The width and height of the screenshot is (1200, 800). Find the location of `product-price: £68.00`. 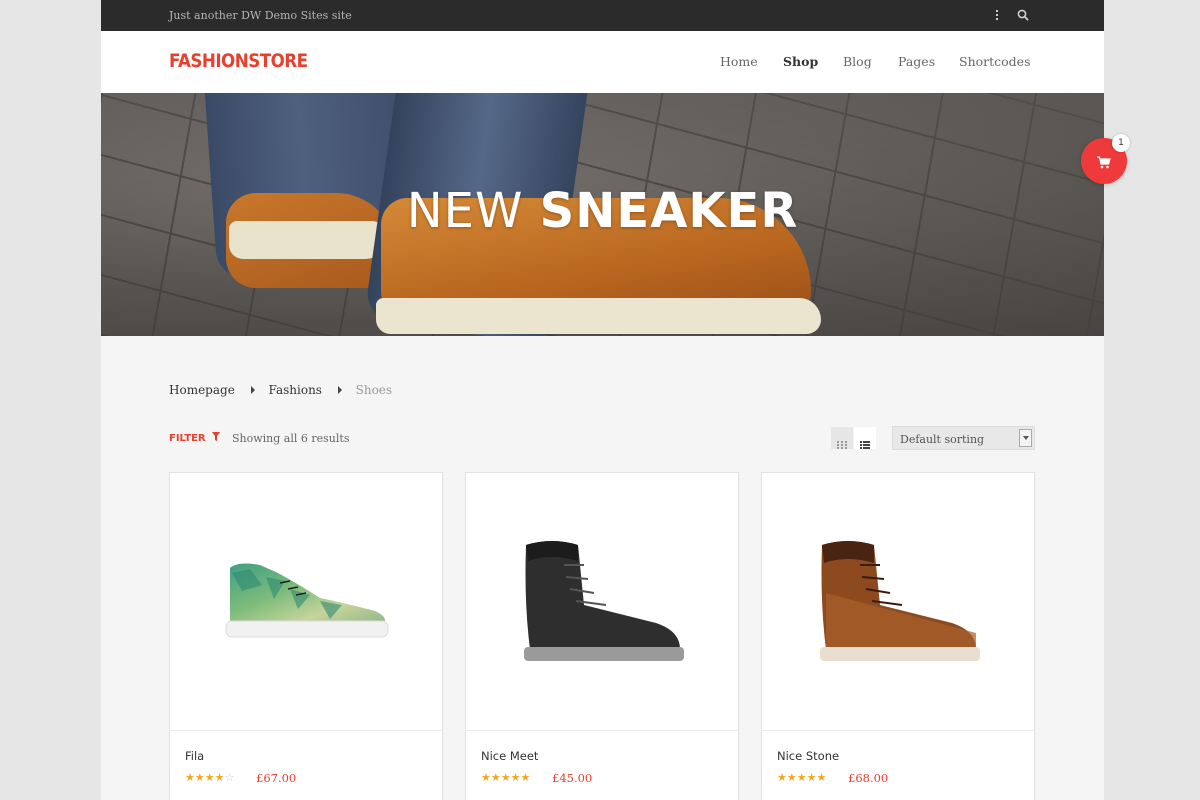

product-price: £68.00 is located at coordinates (868, 778).